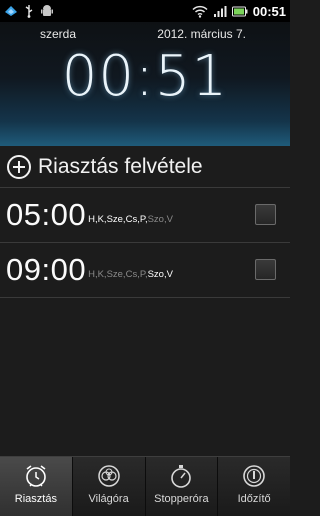  Describe the element at coordinates (201, 34) in the screenshot. I see `current-date: 2012. március 7.` at that location.